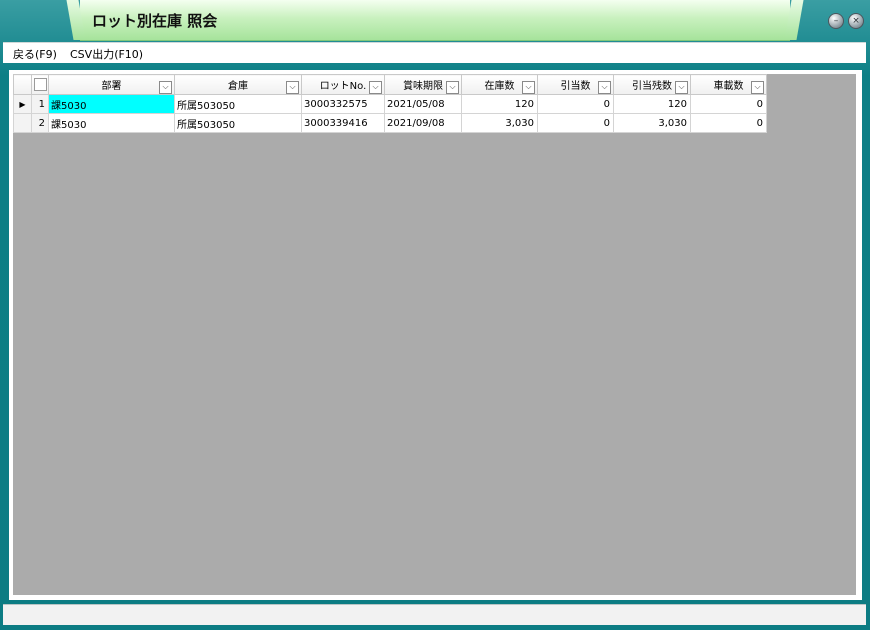  What do you see at coordinates (111, 84) in the screenshot?
I see `col-header-busho: 部署 ⌵` at bounding box center [111, 84].